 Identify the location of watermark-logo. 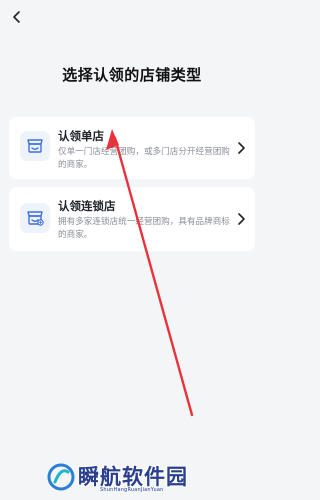
(61, 477).